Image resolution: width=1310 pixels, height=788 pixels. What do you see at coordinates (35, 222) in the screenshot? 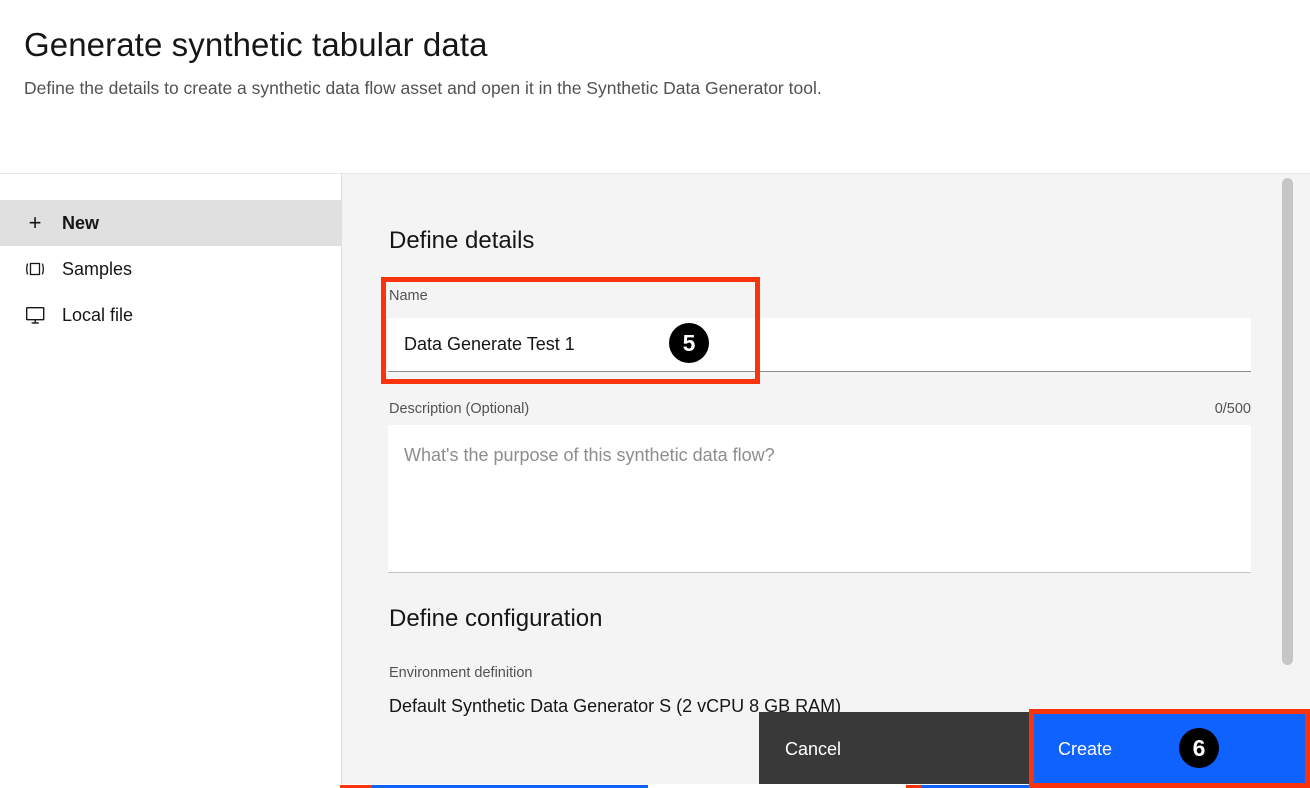
I see `plus-icon: +` at bounding box center [35, 222].